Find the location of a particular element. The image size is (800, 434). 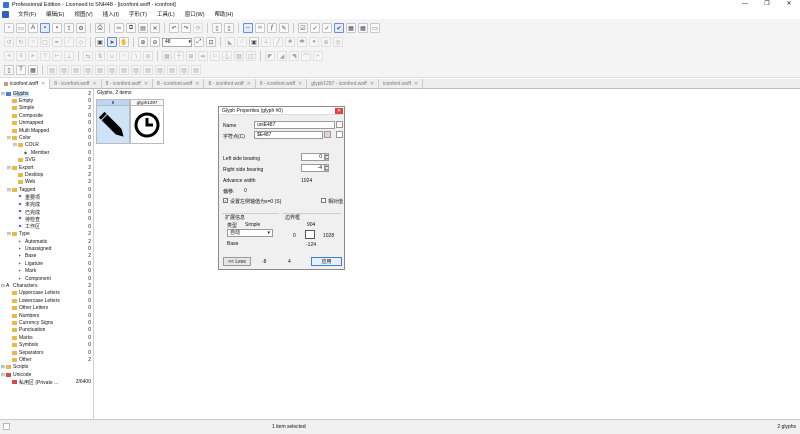

apply-button: 应用 is located at coordinates (326, 261).